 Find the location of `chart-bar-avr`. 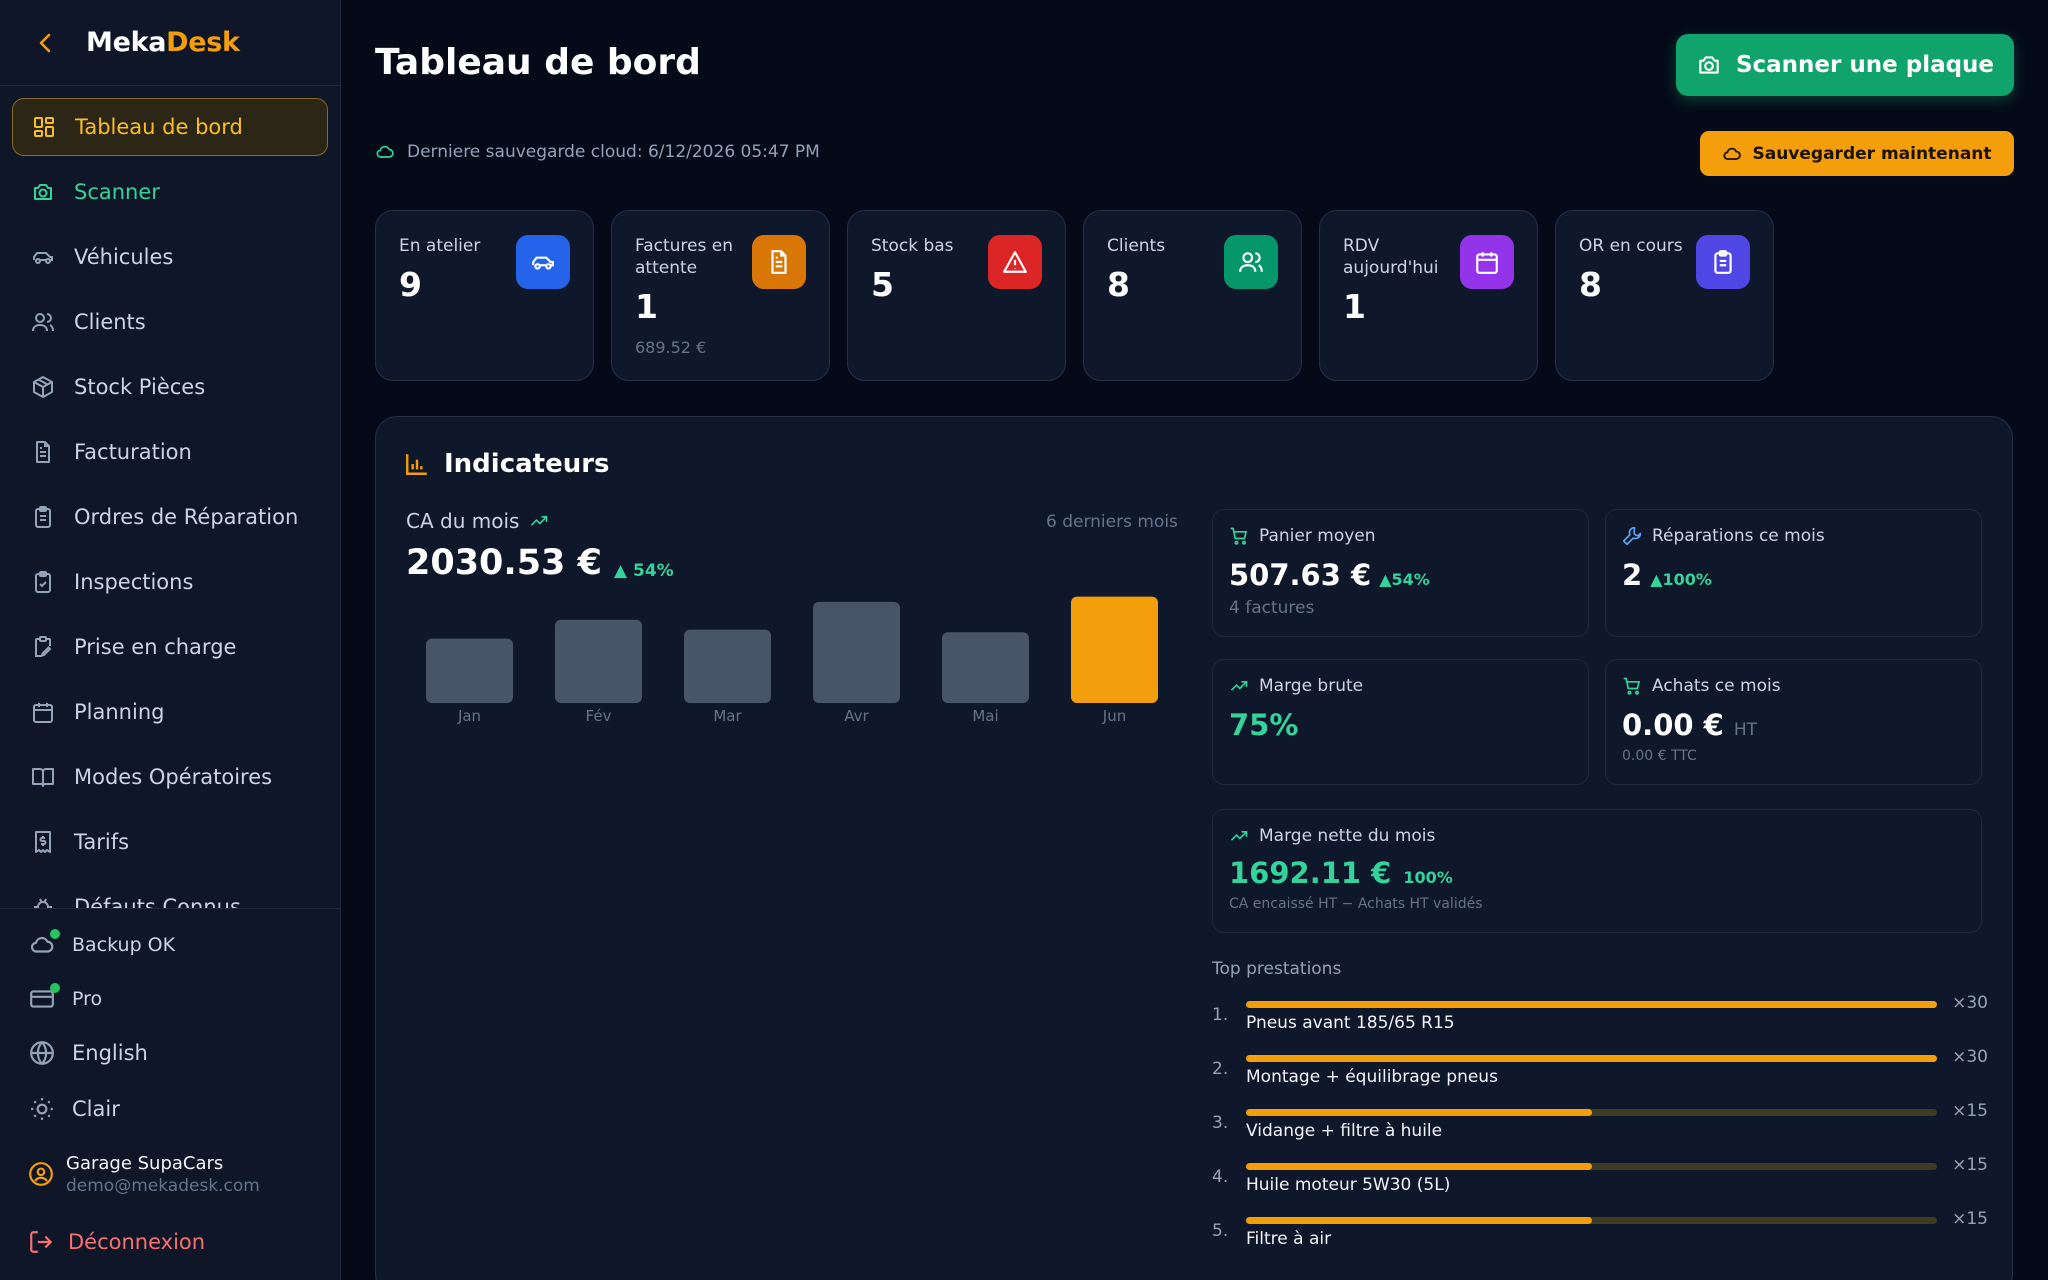

chart-bar-avr is located at coordinates (856, 652).